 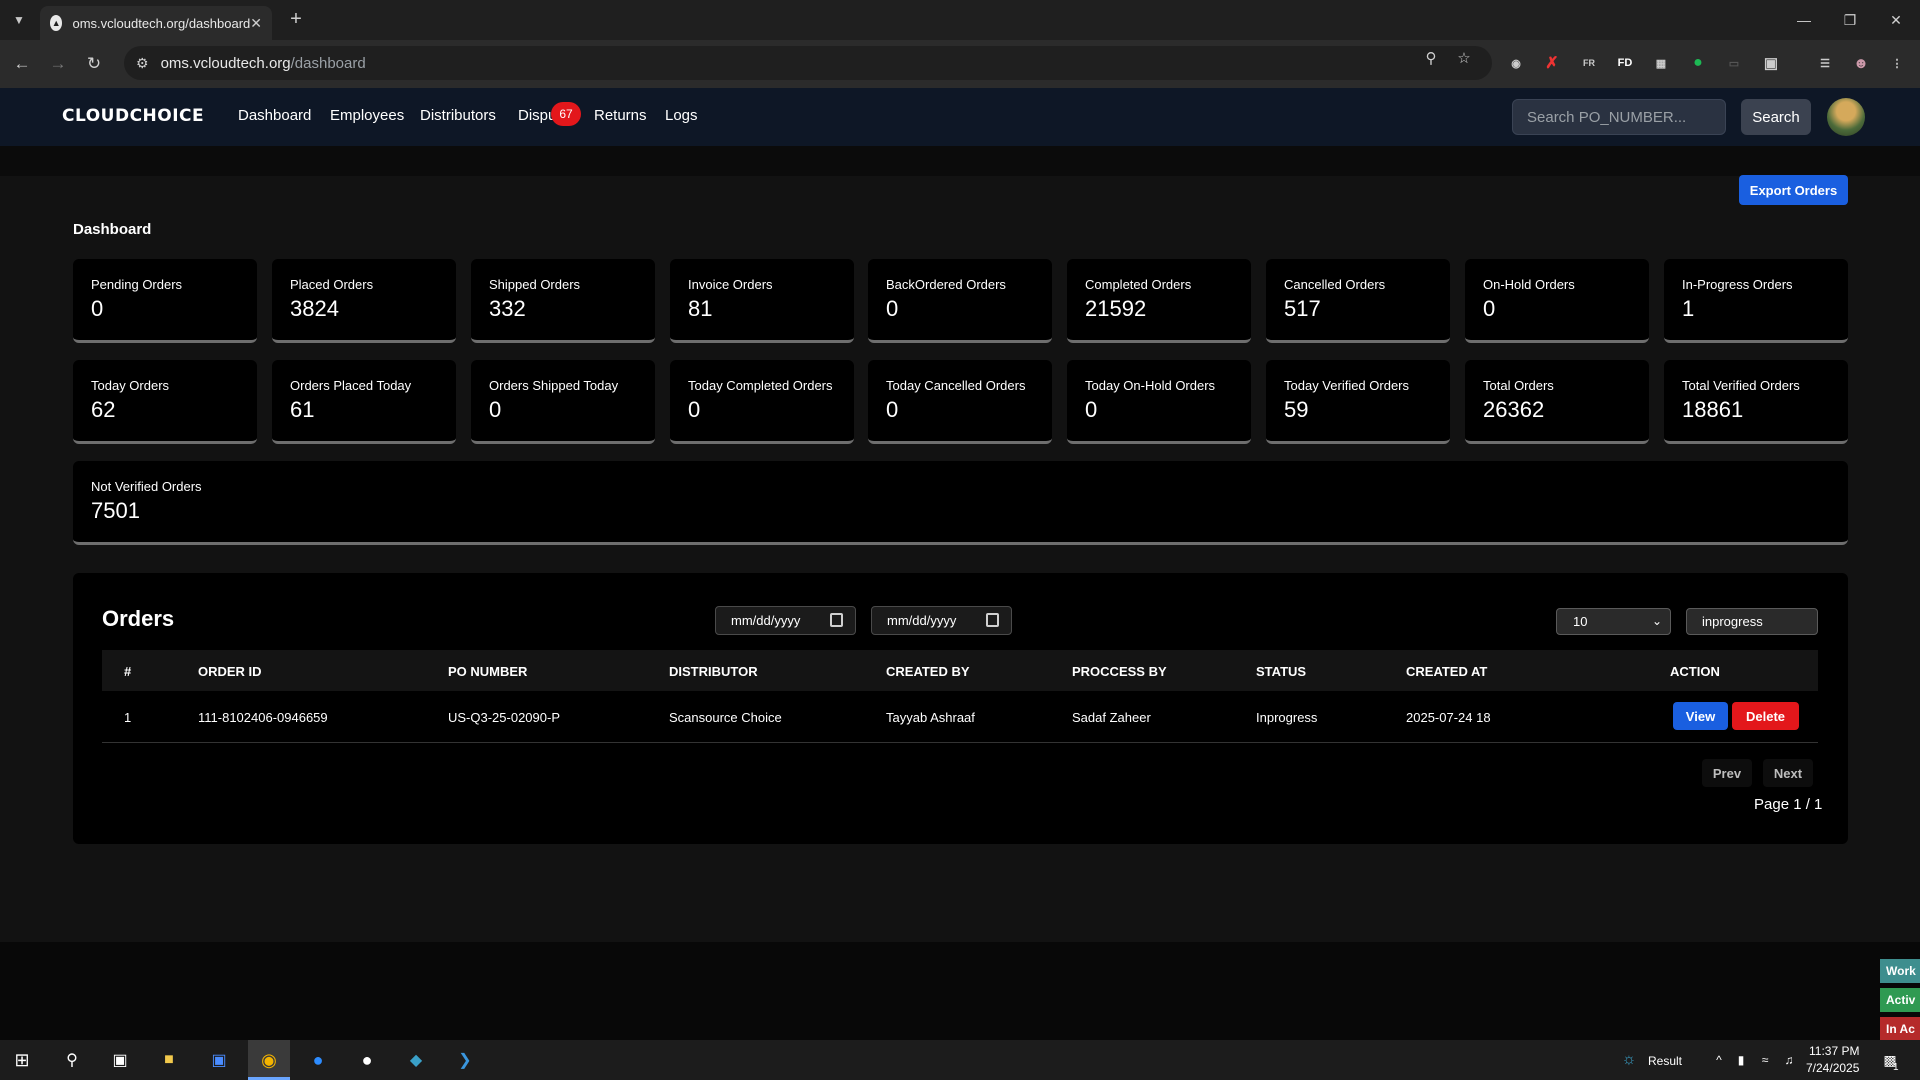 I want to click on nav-distributors: Distributors, so click(x=458, y=115).